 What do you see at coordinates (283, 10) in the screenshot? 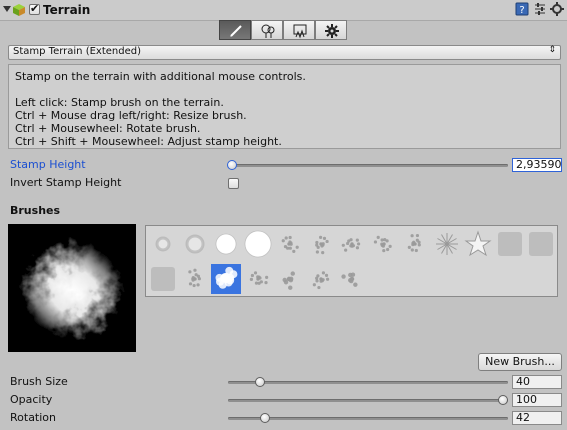
I see `component-header: Terrain ?` at bounding box center [283, 10].